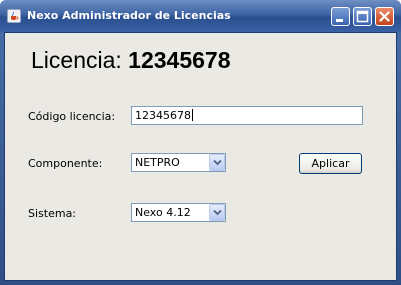 This screenshot has width=401, height=285. Describe the element at coordinates (330, 163) in the screenshot. I see `apply-button: Aplicar` at that location.